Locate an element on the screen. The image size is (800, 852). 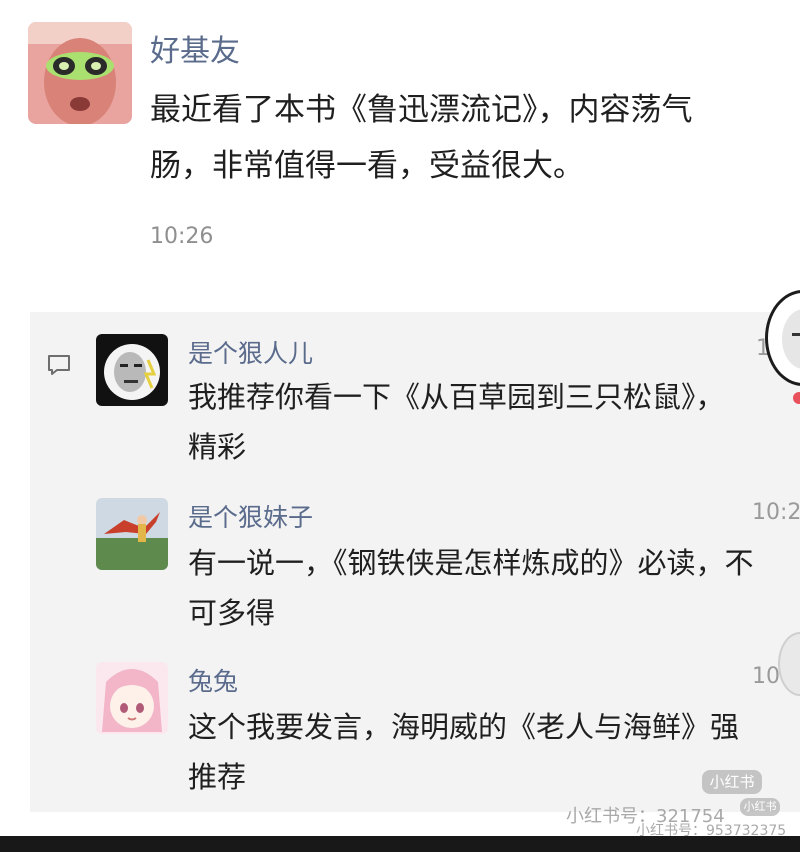
bottom-bar is located at coordinates (400, 844).